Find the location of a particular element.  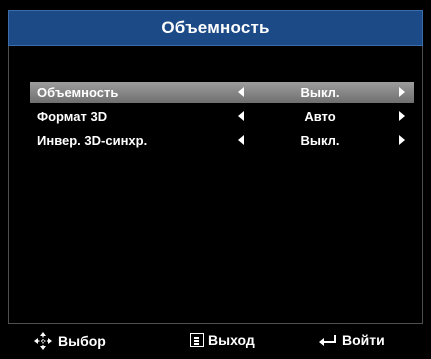

select-hint-label: Выбор is located at coordinates (82, 341).